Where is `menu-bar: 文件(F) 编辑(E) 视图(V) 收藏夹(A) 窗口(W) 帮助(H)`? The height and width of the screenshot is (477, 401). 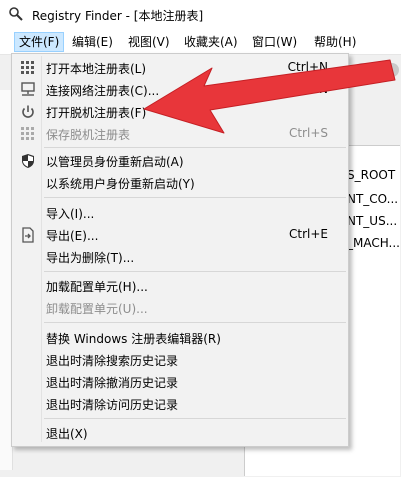 menu-bar: 文件(F) 编辑(E) 视图(V) 收藏夹(A) 窗口(W) 帮助(H) is located at coordinates (200, 42).